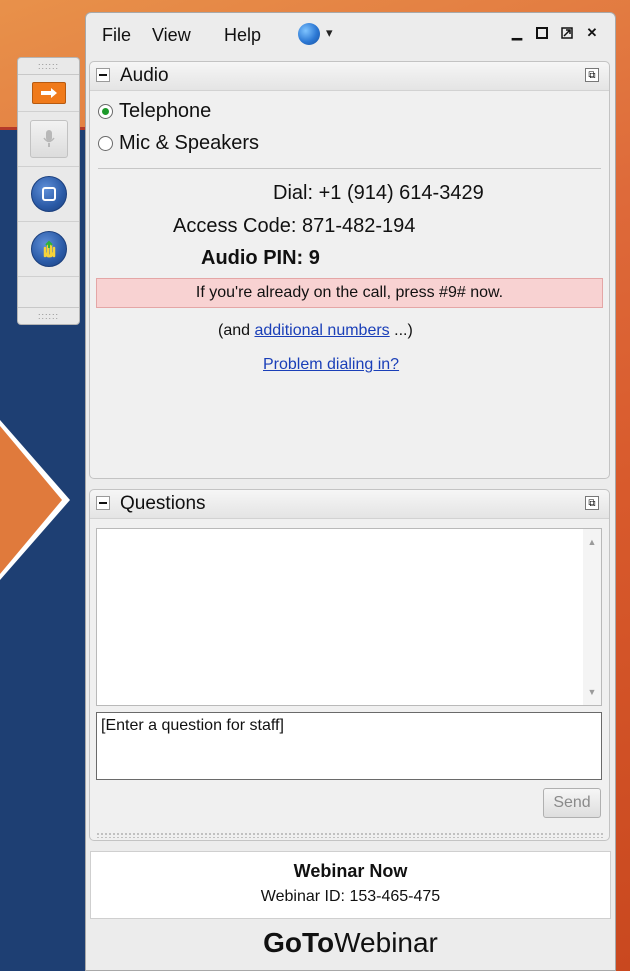 The image size is (630, 971). What do you see at coordinates (321, 330) in the screenshot?
I see `additional-numbers-link: additional numbers` at bounding box center [321, 330].